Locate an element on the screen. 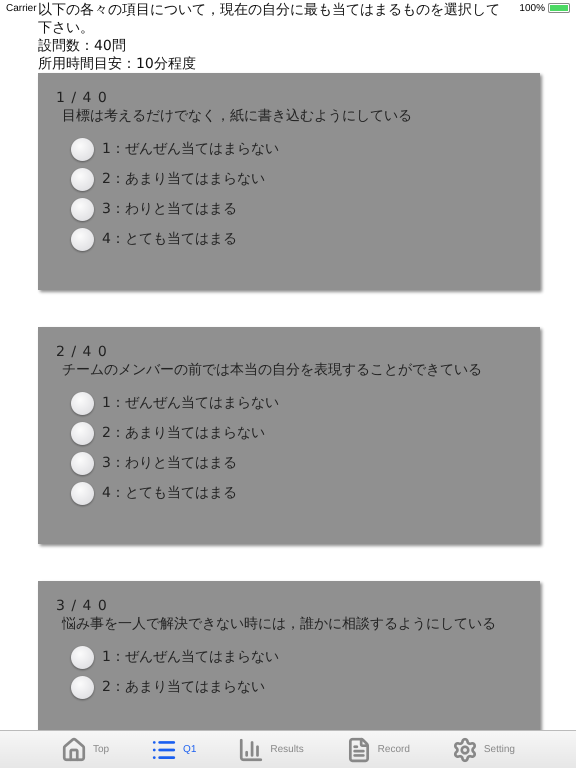 This screenshot has width=576, height=768. question-number: 3 / 4 0 is located at coordinates (82, 606).